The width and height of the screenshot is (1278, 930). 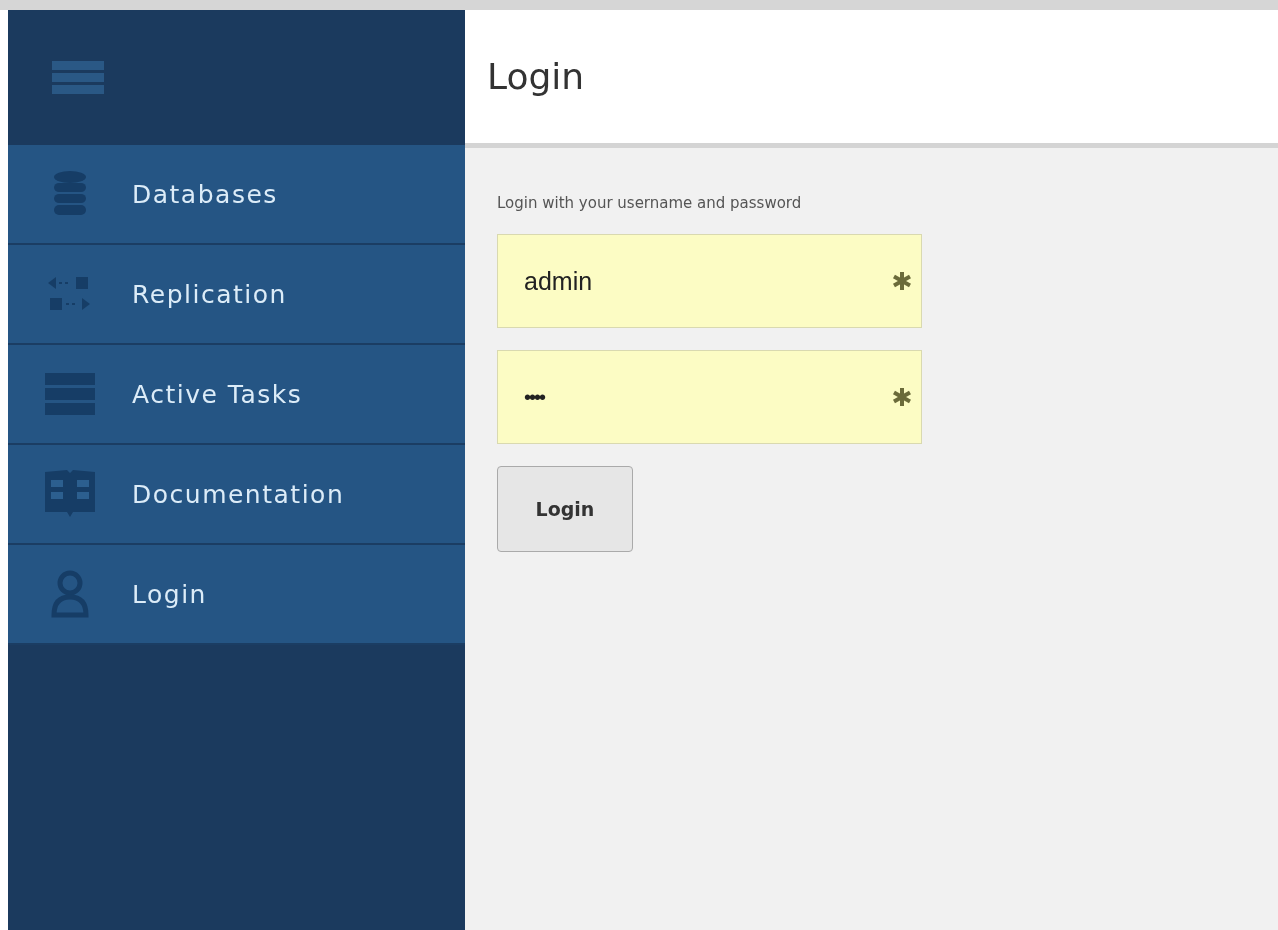 What do you see at coordinates (70, 594) in the screenshot?
I see `user-icon` at bounding box center [70, 594].